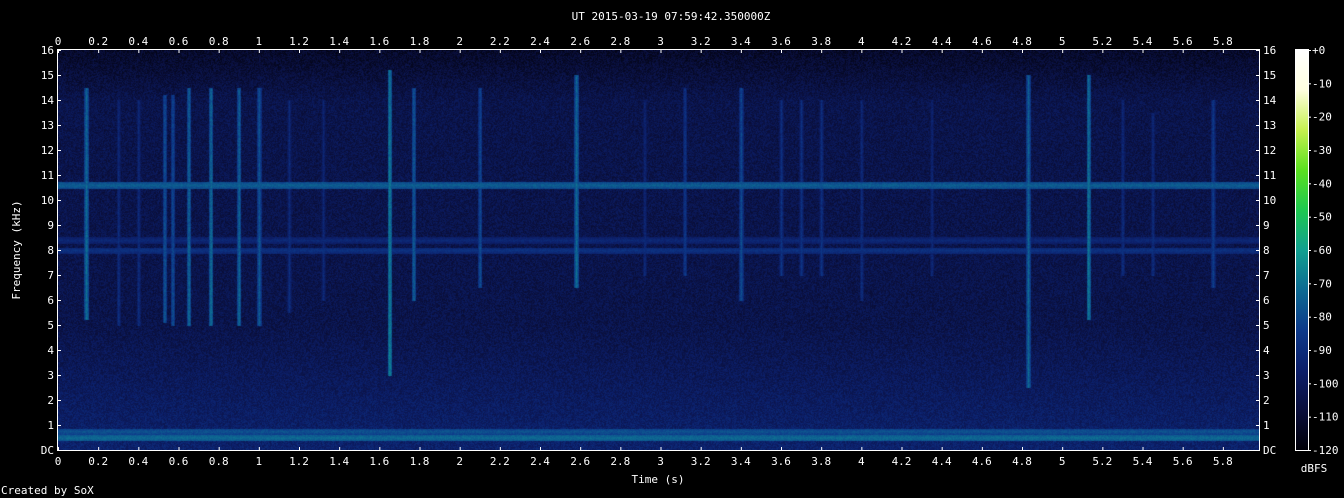 The width and height of the screenshot is (1344, 498). What do you see at coordinates (1266, 375) in the screenshot?
I see `y-tick-label: 3` at bounding box center [1266, 375].